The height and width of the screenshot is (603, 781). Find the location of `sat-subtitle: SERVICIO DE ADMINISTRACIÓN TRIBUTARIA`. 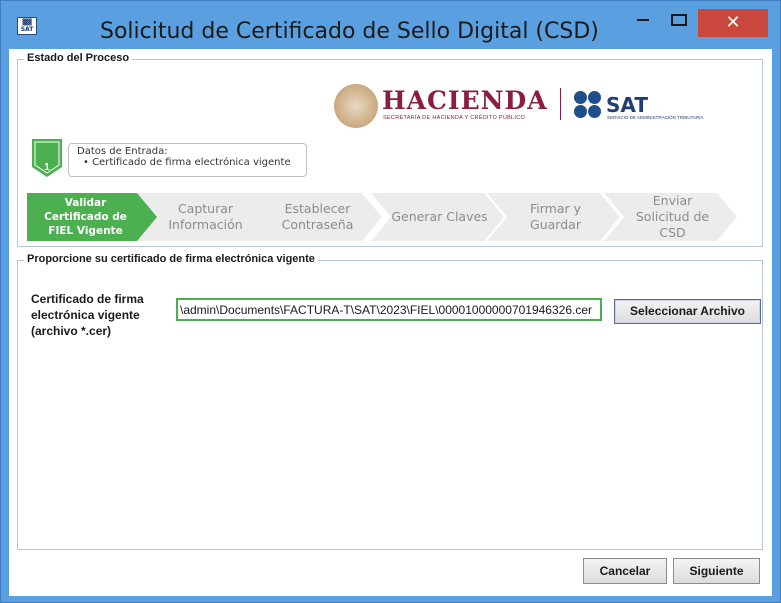

sat-subtitle: SERVICIO DE ADMINISTRACIÓN TRIBUTARIA is located at coordinates (655, 117).